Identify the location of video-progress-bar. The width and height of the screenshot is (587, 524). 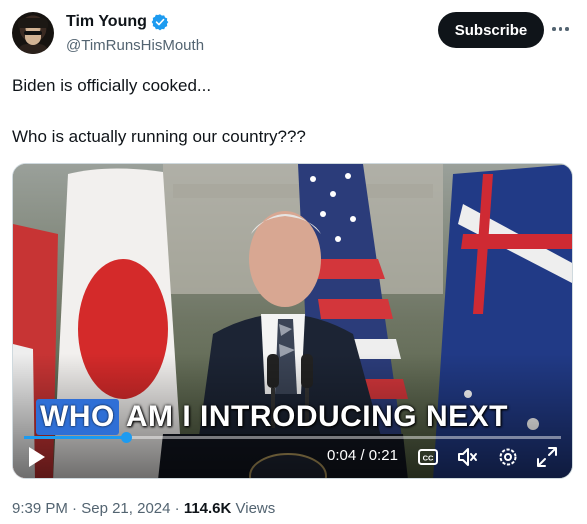
(292, 437).